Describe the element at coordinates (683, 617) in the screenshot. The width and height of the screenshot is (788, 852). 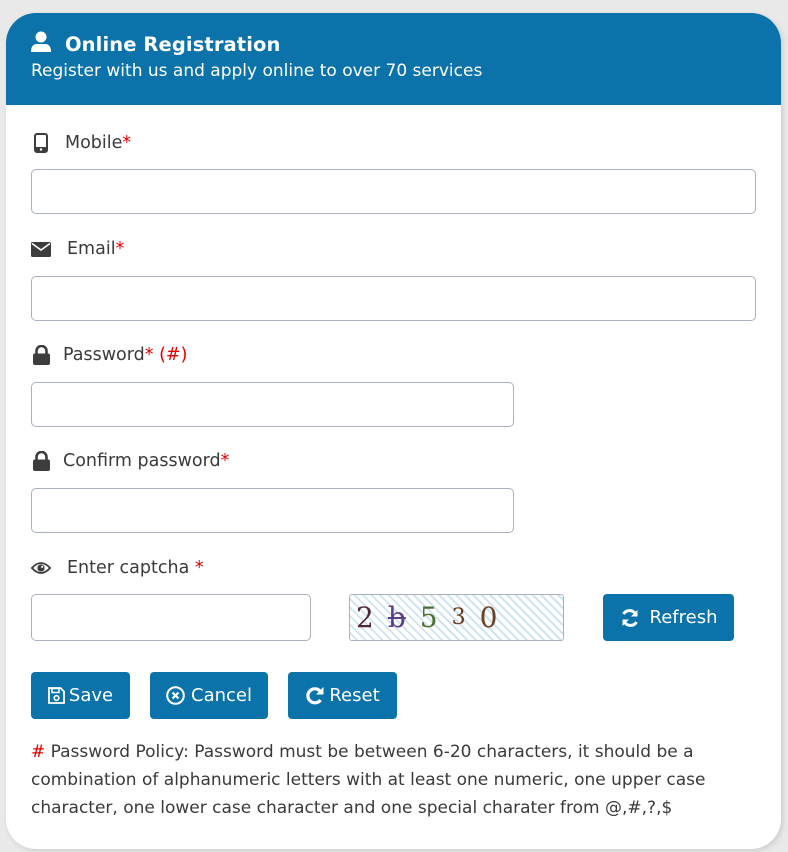
I see `refresh-label: Refresh` at that location.